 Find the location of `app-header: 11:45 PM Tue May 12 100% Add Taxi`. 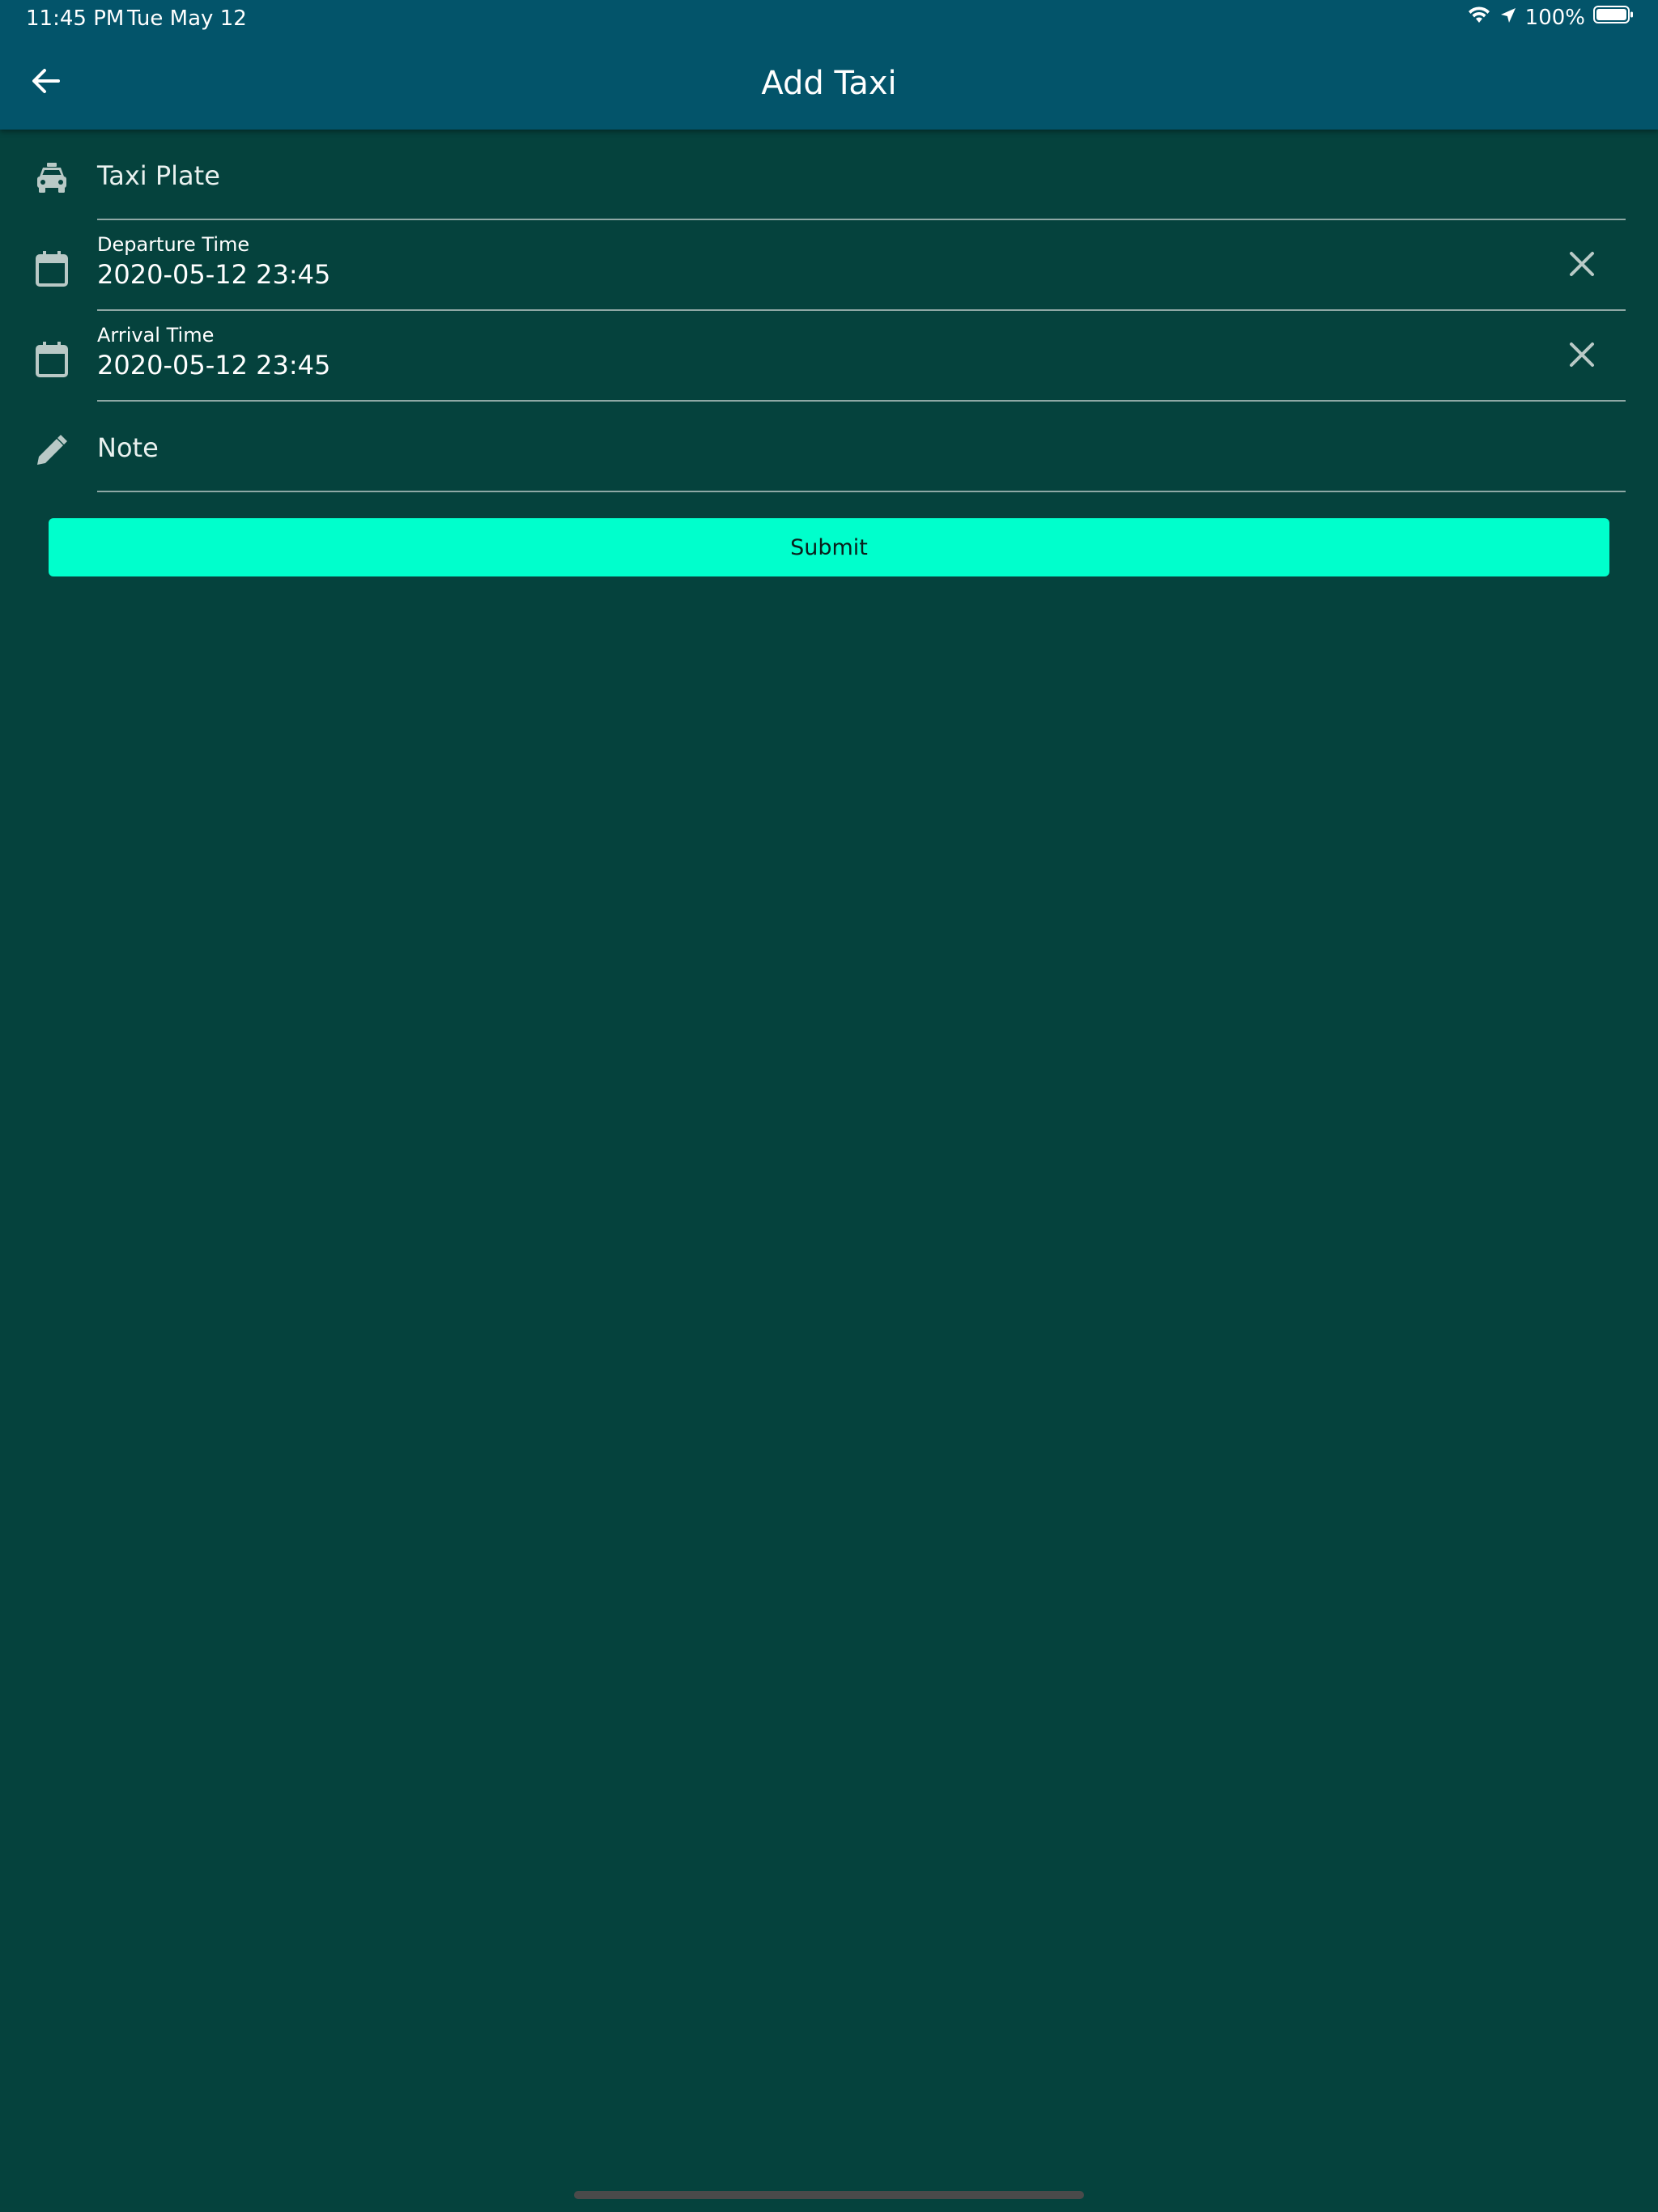

app-header: 11:45 PM Tue May 12 100% Add Taxi is located at coordinates (829, 65).